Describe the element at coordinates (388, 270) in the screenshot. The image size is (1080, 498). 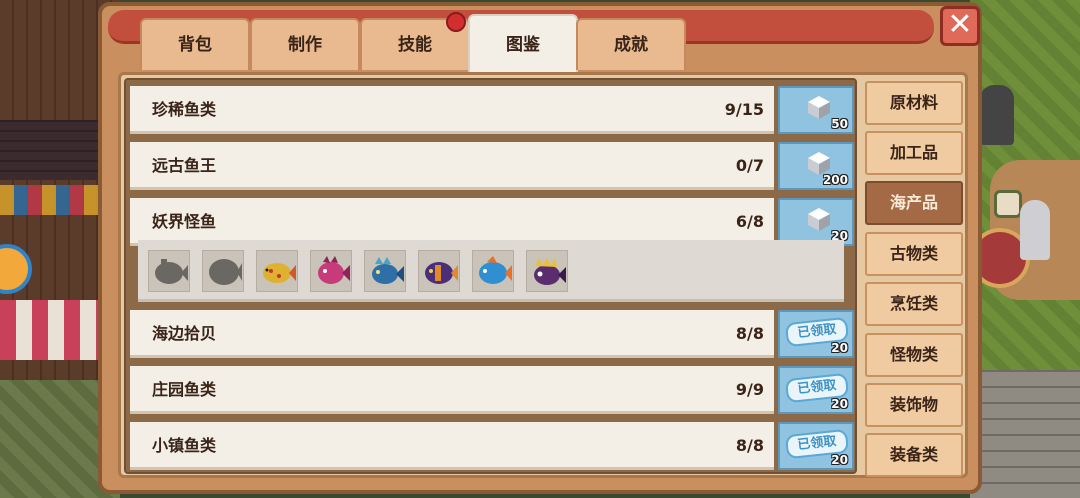
I see `blue-dragon-fish-icon` at that location.